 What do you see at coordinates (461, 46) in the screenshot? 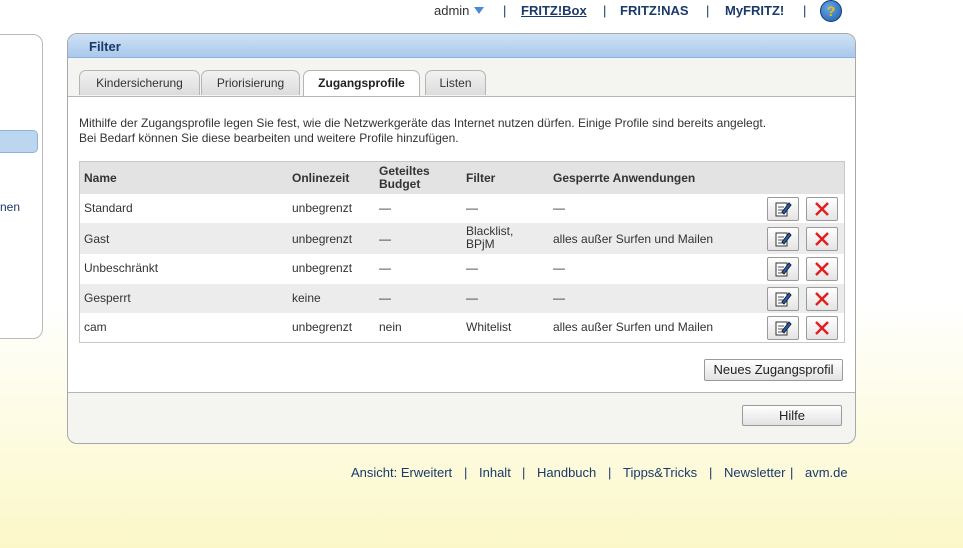
I see `panel-header` at bounding box center [461, 46].